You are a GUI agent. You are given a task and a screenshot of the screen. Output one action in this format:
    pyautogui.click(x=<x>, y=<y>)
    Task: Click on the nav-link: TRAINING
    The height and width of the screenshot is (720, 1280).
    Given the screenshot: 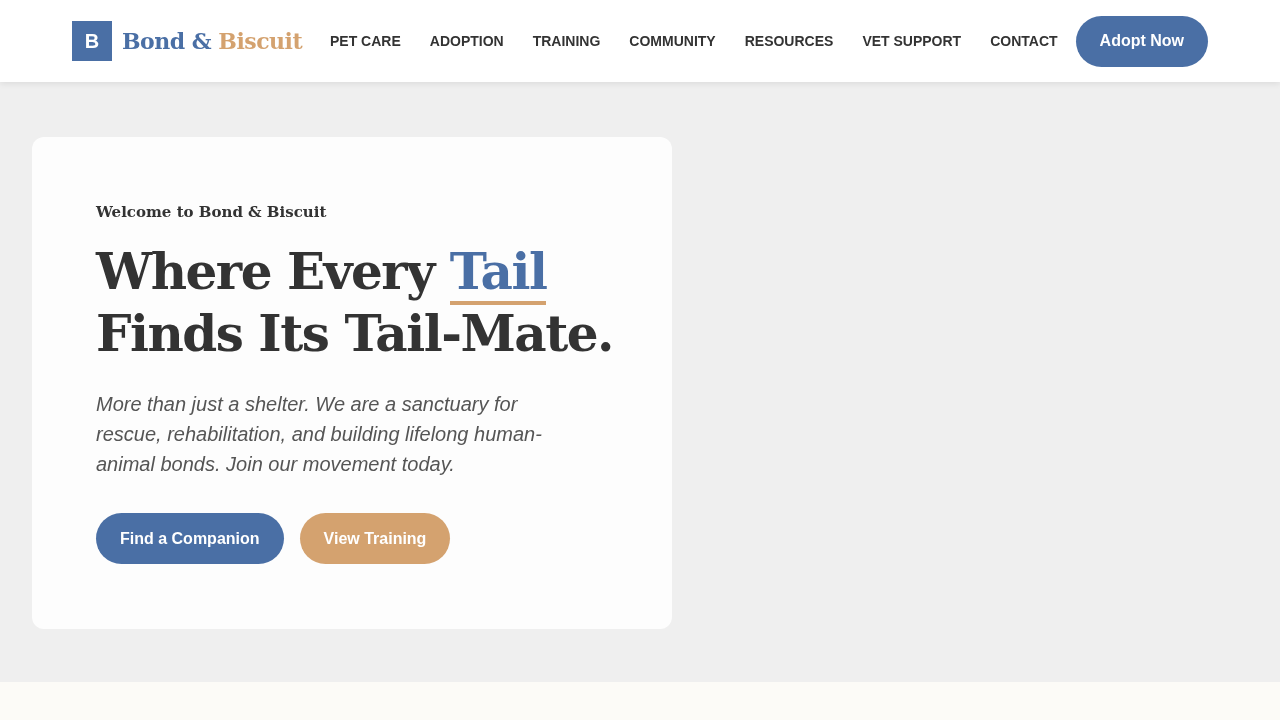 What is the action you would take?
    pyautogui.click(x=566, y=41)
    